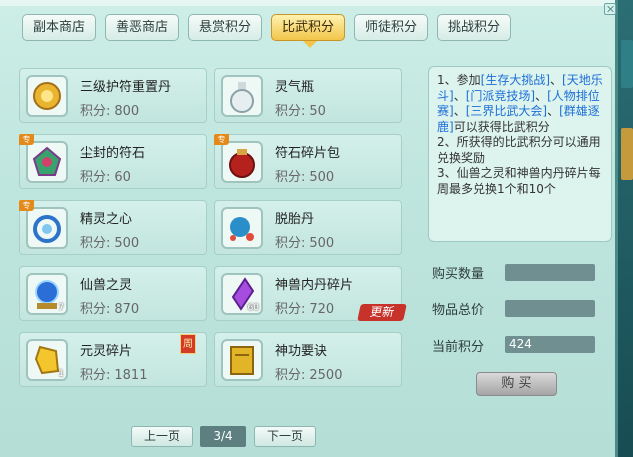 The image size is (633, 457). Describe the element at coordinates (308, 95) in the screenshot. I see `shop-item: 灵气瓶 积分: 50` at that location.